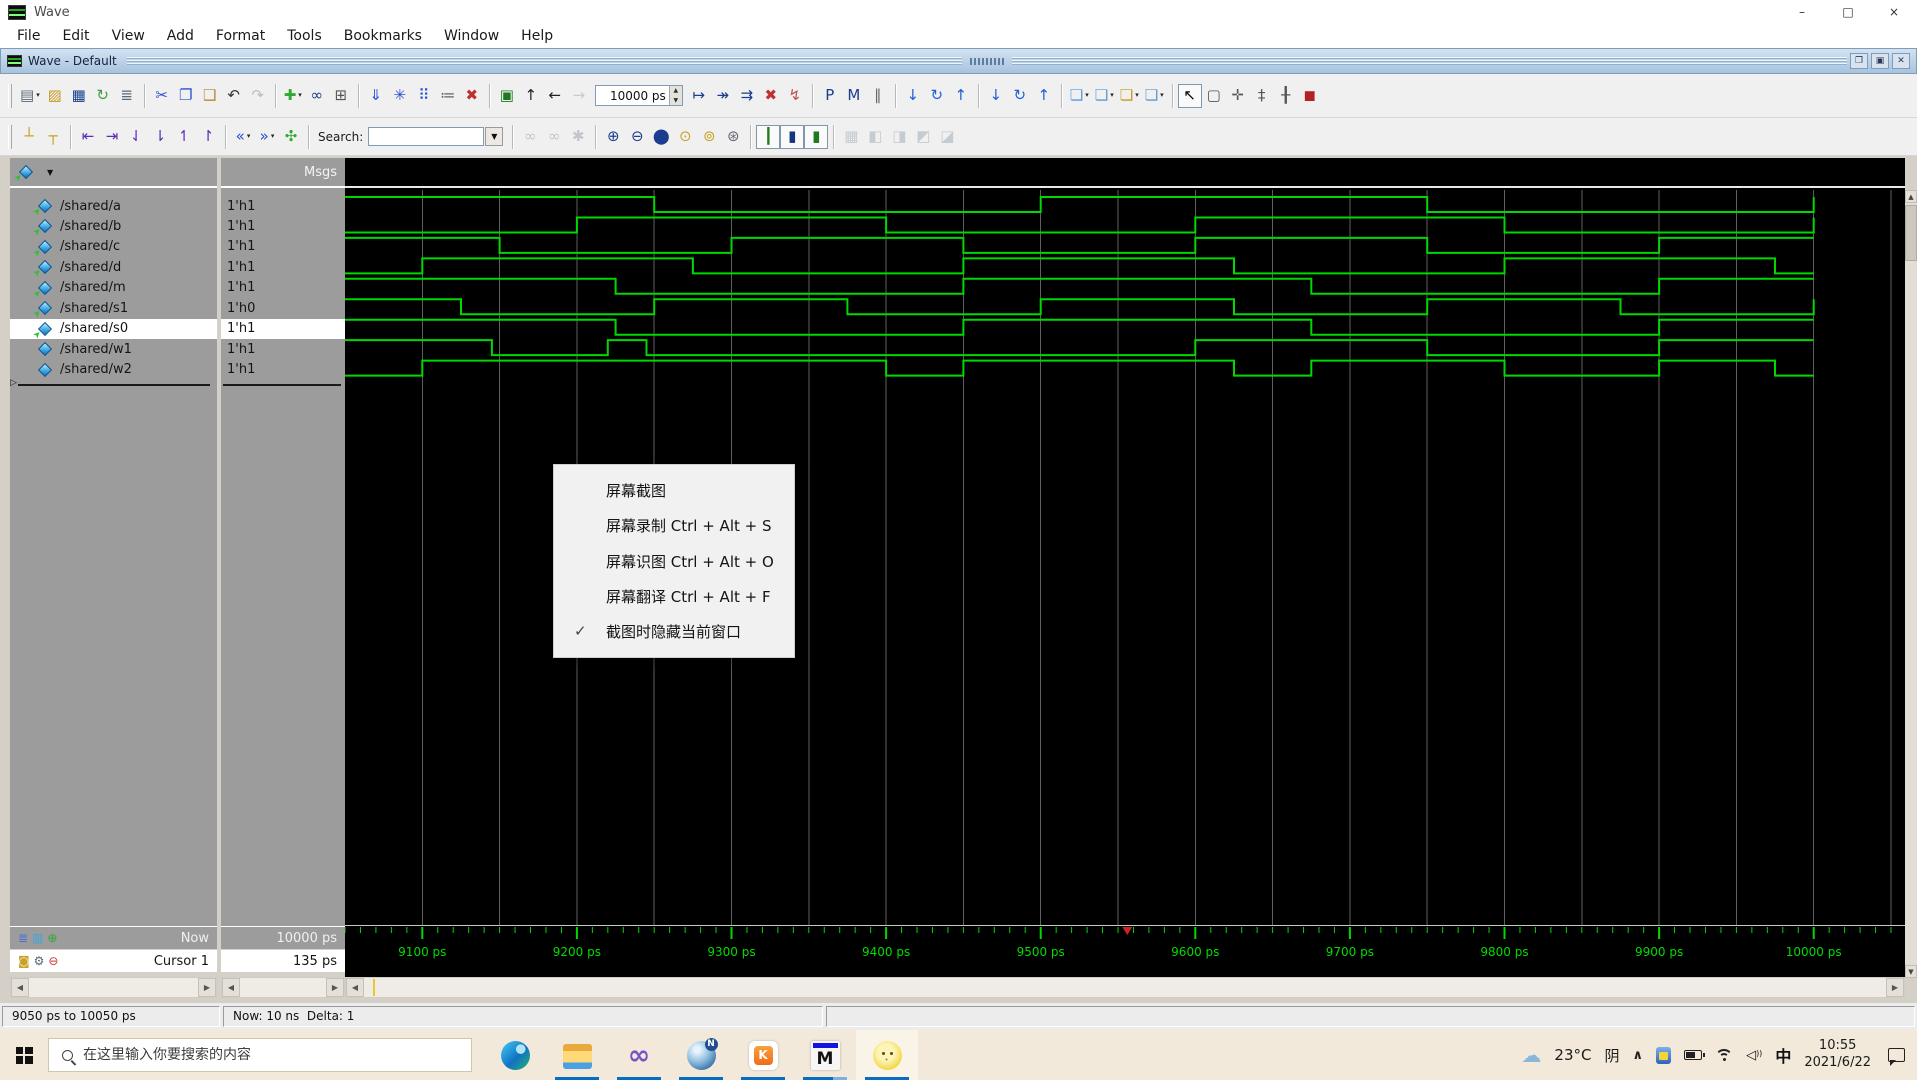 This screenshot has height=1080, width=1917. I want to click on pan-mode-button: ✛, so click(1238, 96).